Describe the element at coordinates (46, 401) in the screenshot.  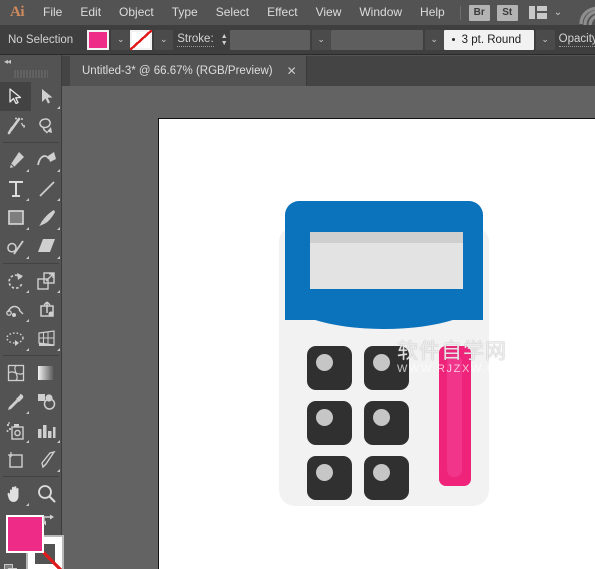
I see `blend-tool` at that location.